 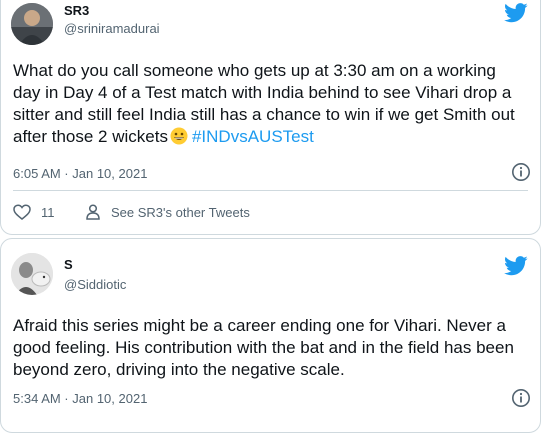 I want to click on author-name: SR3, so click(x=76, y=10).